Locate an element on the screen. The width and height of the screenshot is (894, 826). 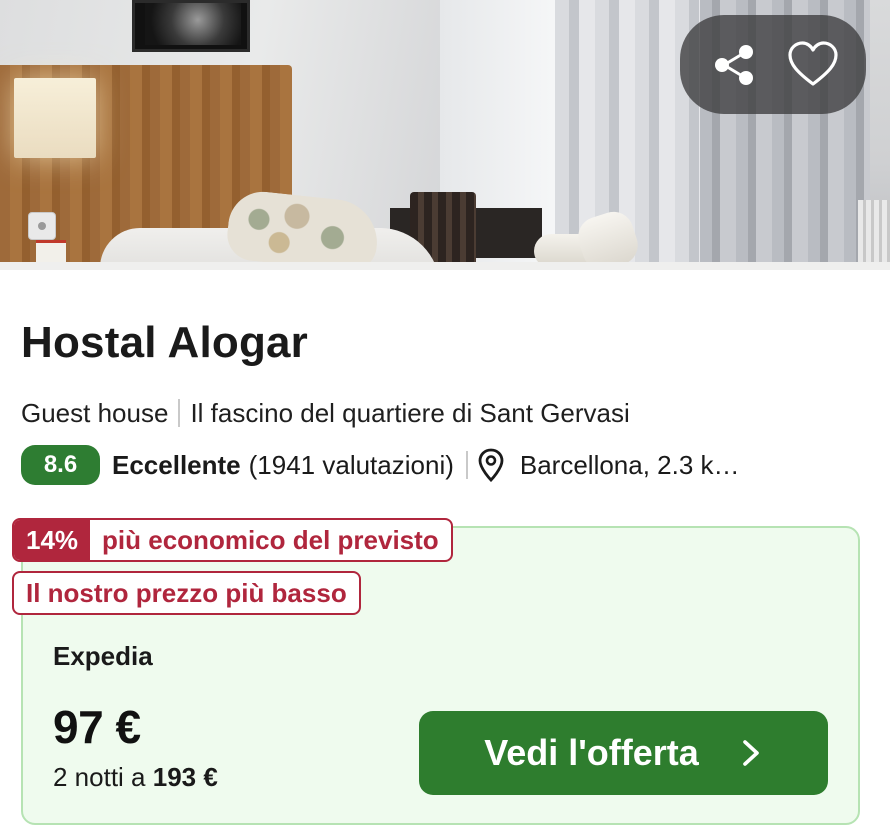
hotel-name: Hostal Alogar is located at coordinates (164, 343).